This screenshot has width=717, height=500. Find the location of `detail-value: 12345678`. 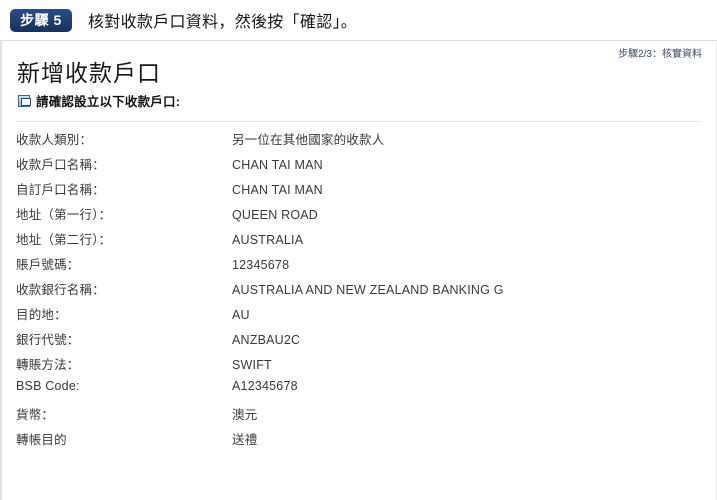

detail-value: 12345678 is located at coordinates (261, 265).